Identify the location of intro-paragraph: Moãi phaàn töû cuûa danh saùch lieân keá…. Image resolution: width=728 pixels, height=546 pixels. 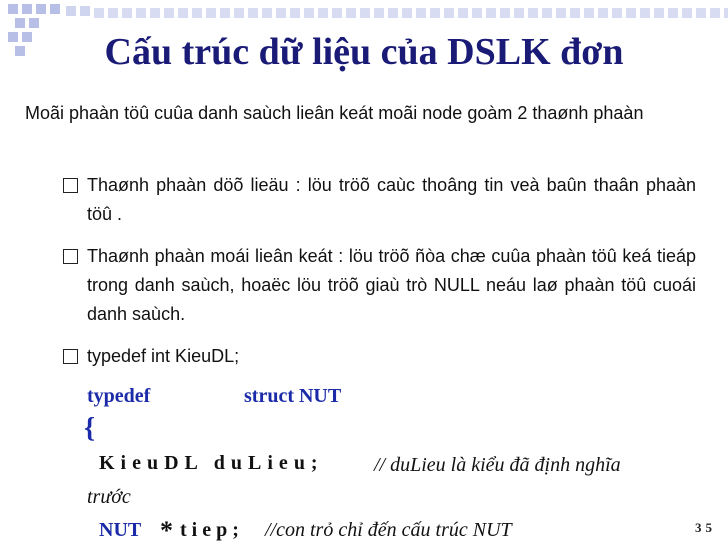
(334, 113).